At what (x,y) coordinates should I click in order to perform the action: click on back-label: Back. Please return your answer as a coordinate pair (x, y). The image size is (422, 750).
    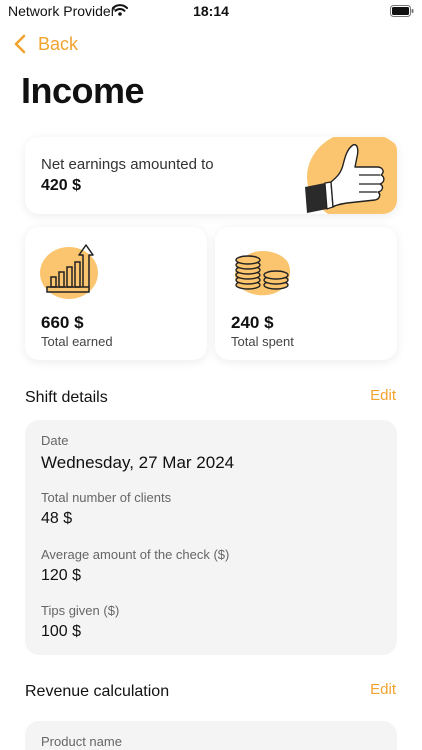
    Looking at the image, I should click on (58, 43).